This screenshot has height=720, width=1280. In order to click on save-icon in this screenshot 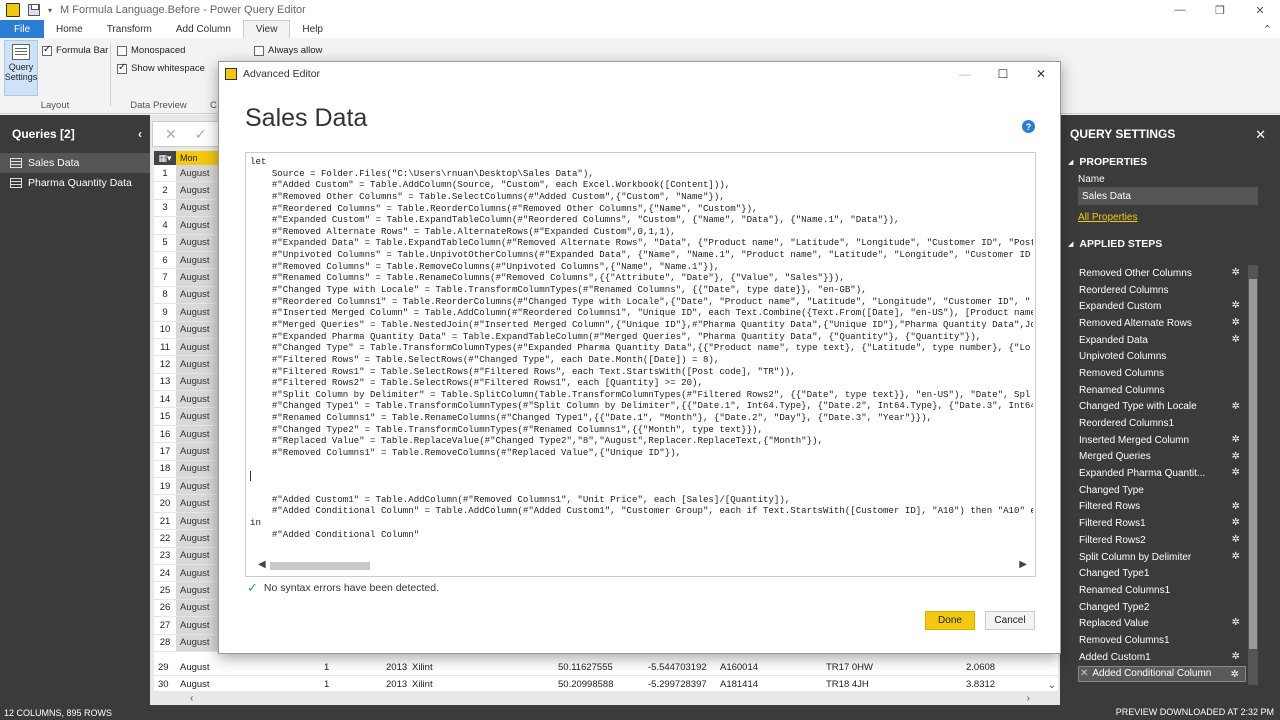, I will do `click(34, 10)`.